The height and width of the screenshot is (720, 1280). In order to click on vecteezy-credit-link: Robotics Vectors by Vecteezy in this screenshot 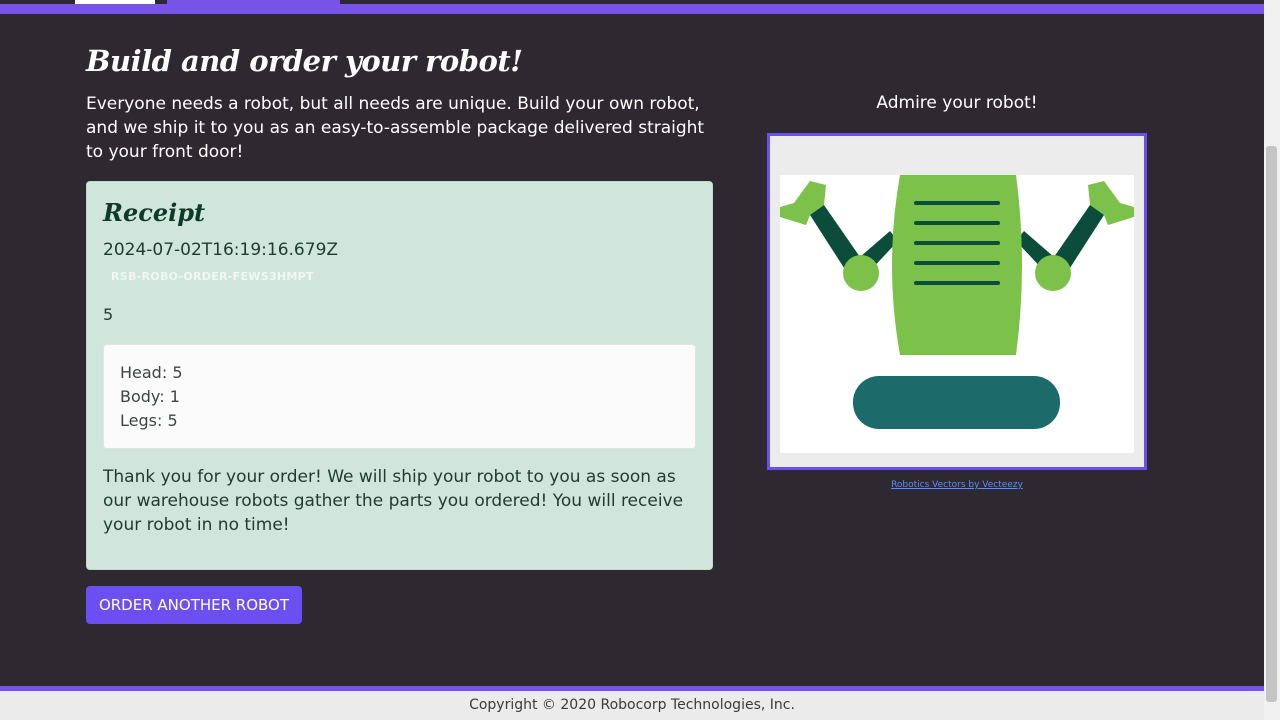, I will do `click(957, 485)`.